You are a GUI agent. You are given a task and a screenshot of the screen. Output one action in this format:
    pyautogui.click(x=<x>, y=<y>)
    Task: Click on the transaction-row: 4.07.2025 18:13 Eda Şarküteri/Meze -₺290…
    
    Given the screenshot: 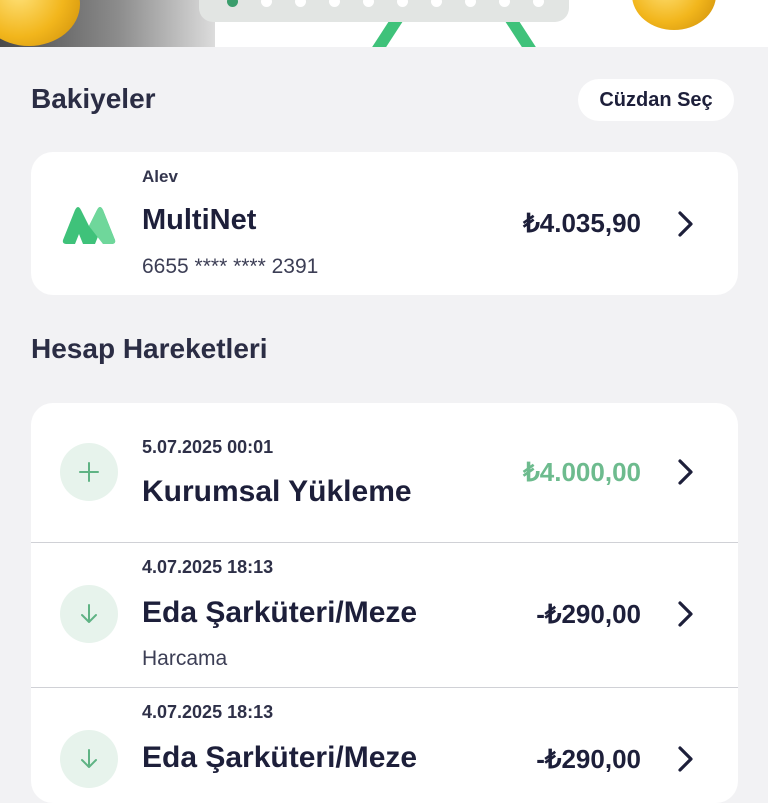 What is the action you would take?
    pyautogui.click(x=384, y=745)
    